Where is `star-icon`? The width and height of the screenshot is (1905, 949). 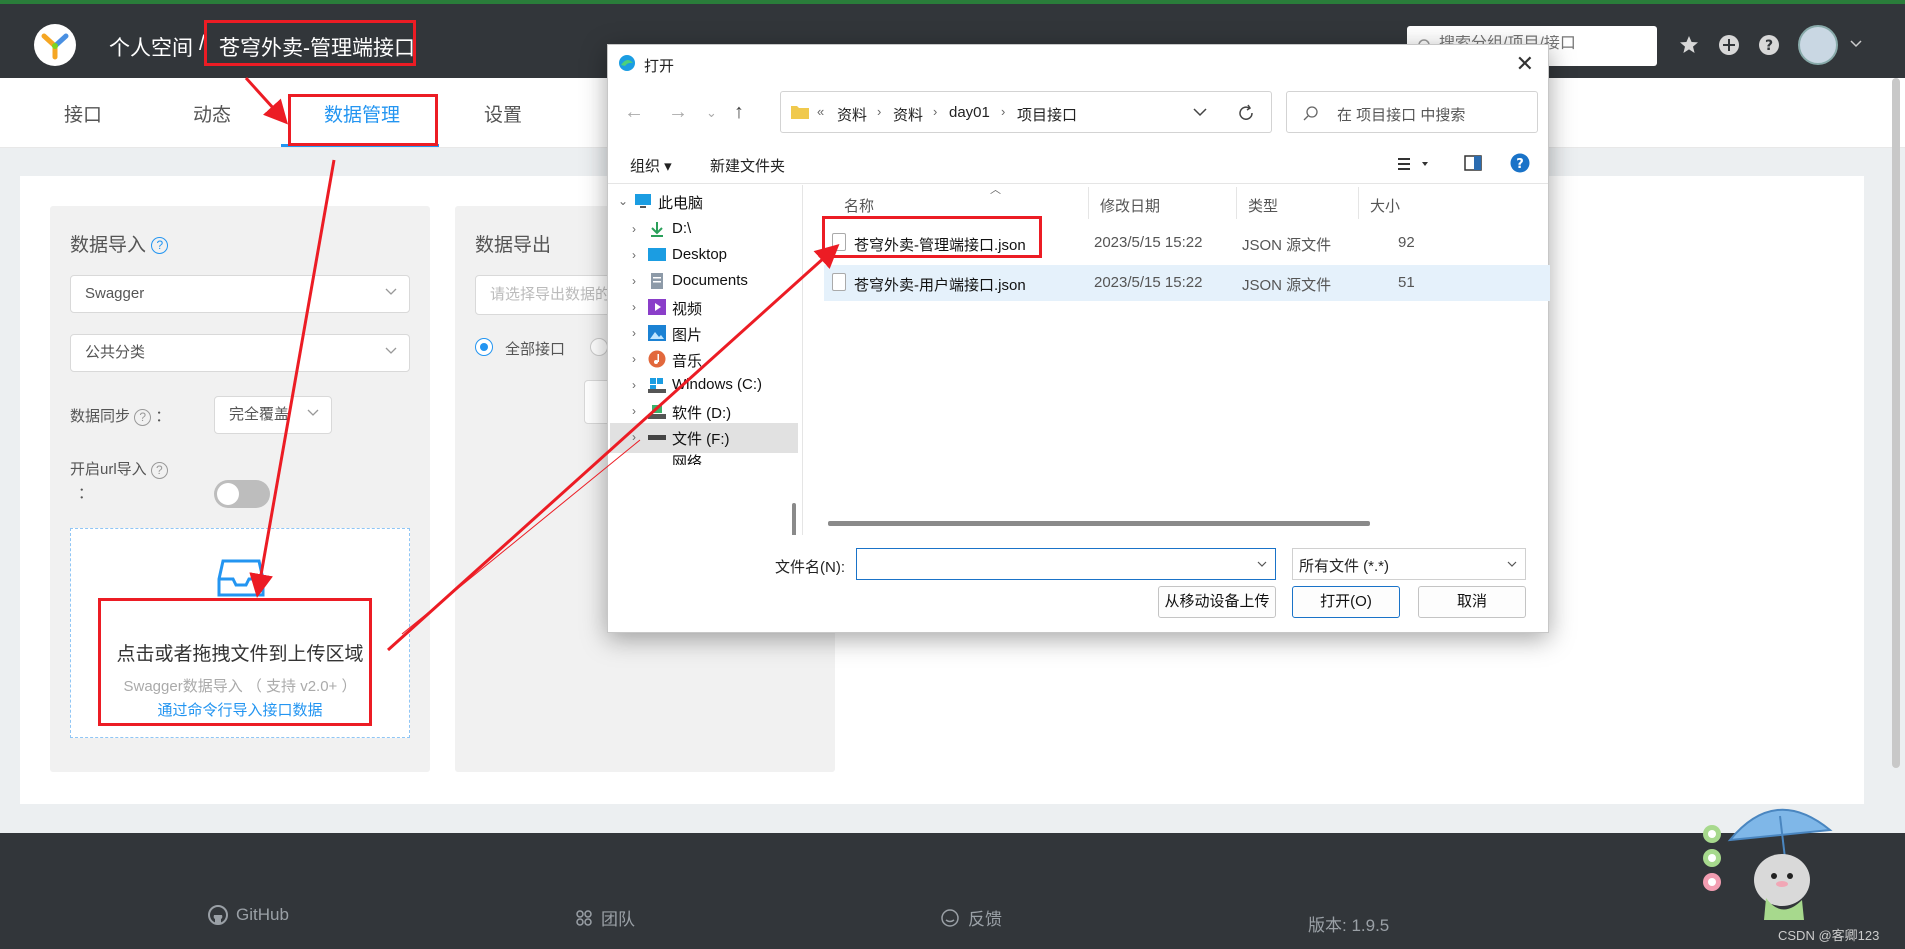
star-icon is located at coordinates (1689, 45).